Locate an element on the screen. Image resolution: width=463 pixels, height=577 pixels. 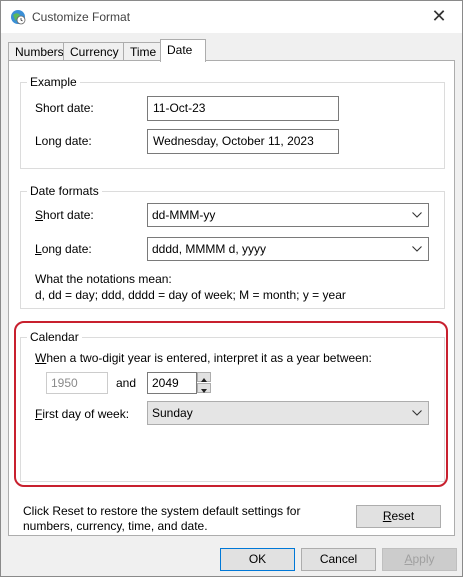
first-day-of-week-select: Sunday is located at coordinates (288, 413).